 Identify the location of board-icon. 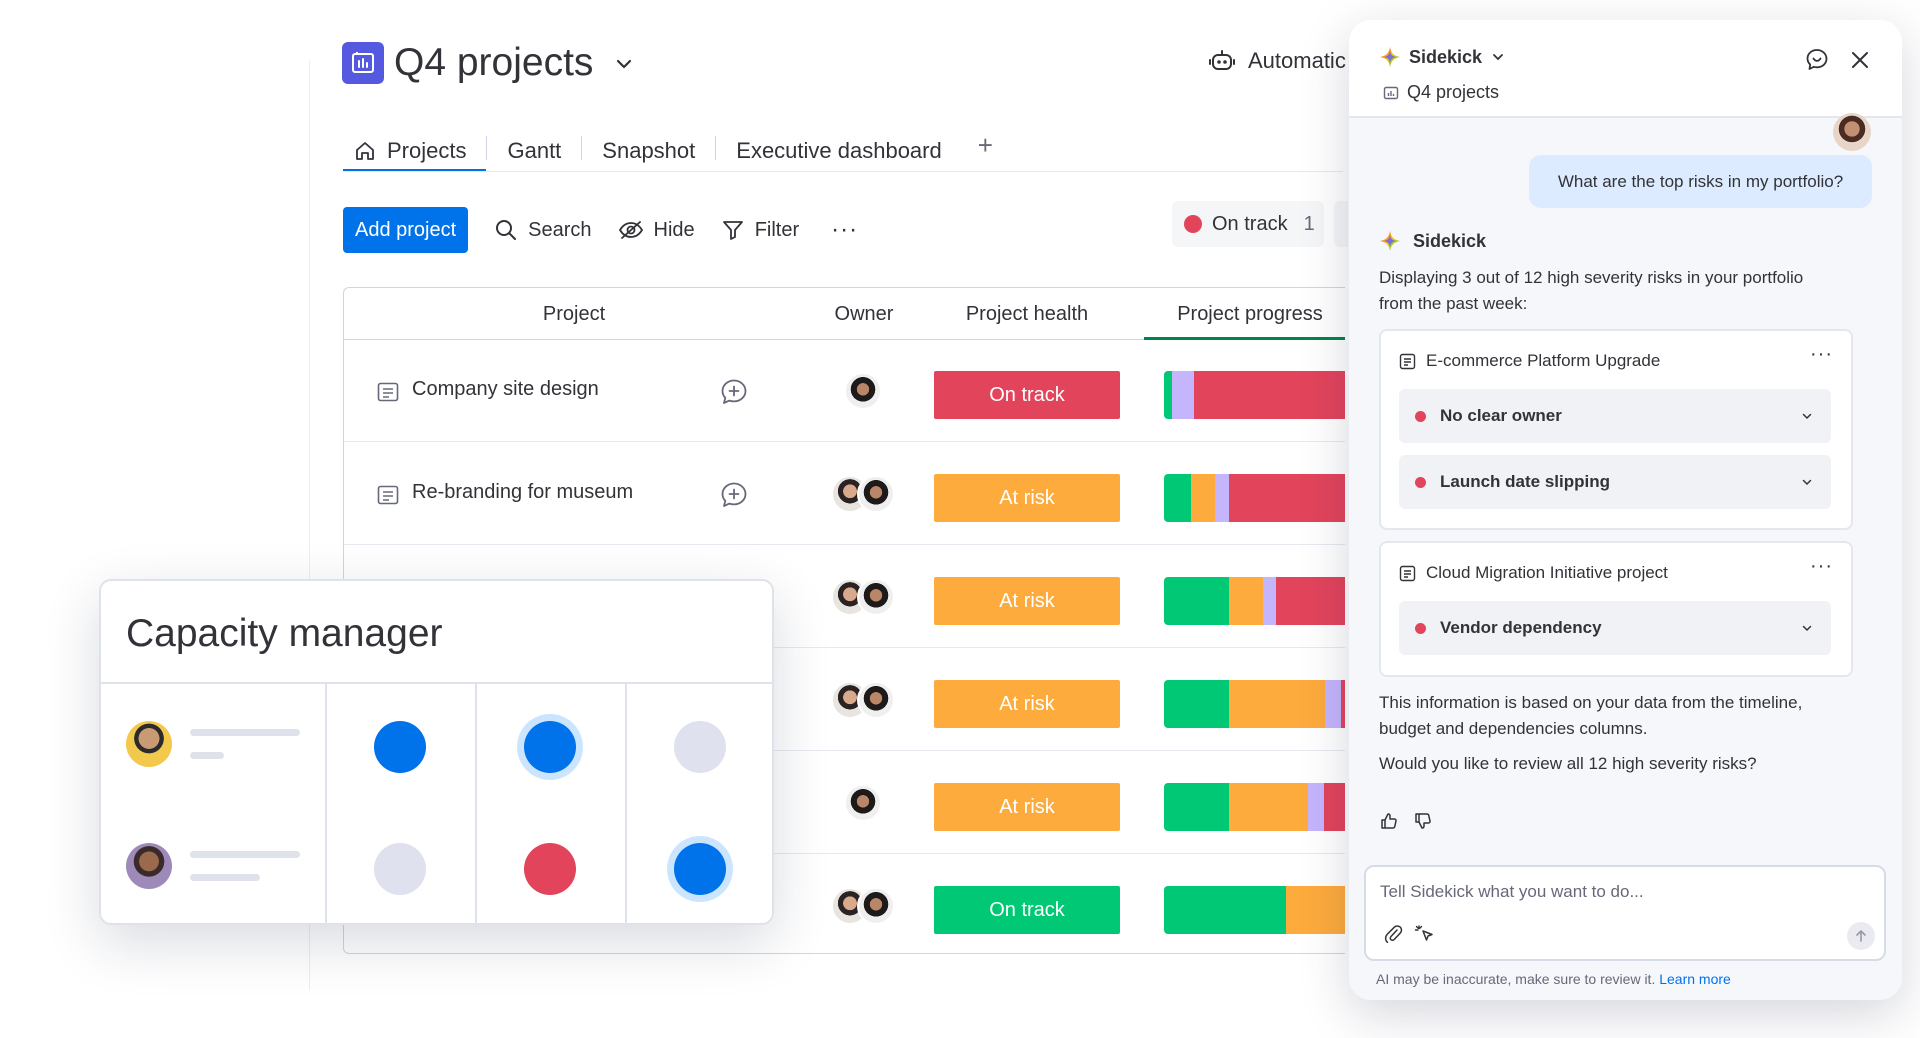
(363, 63).